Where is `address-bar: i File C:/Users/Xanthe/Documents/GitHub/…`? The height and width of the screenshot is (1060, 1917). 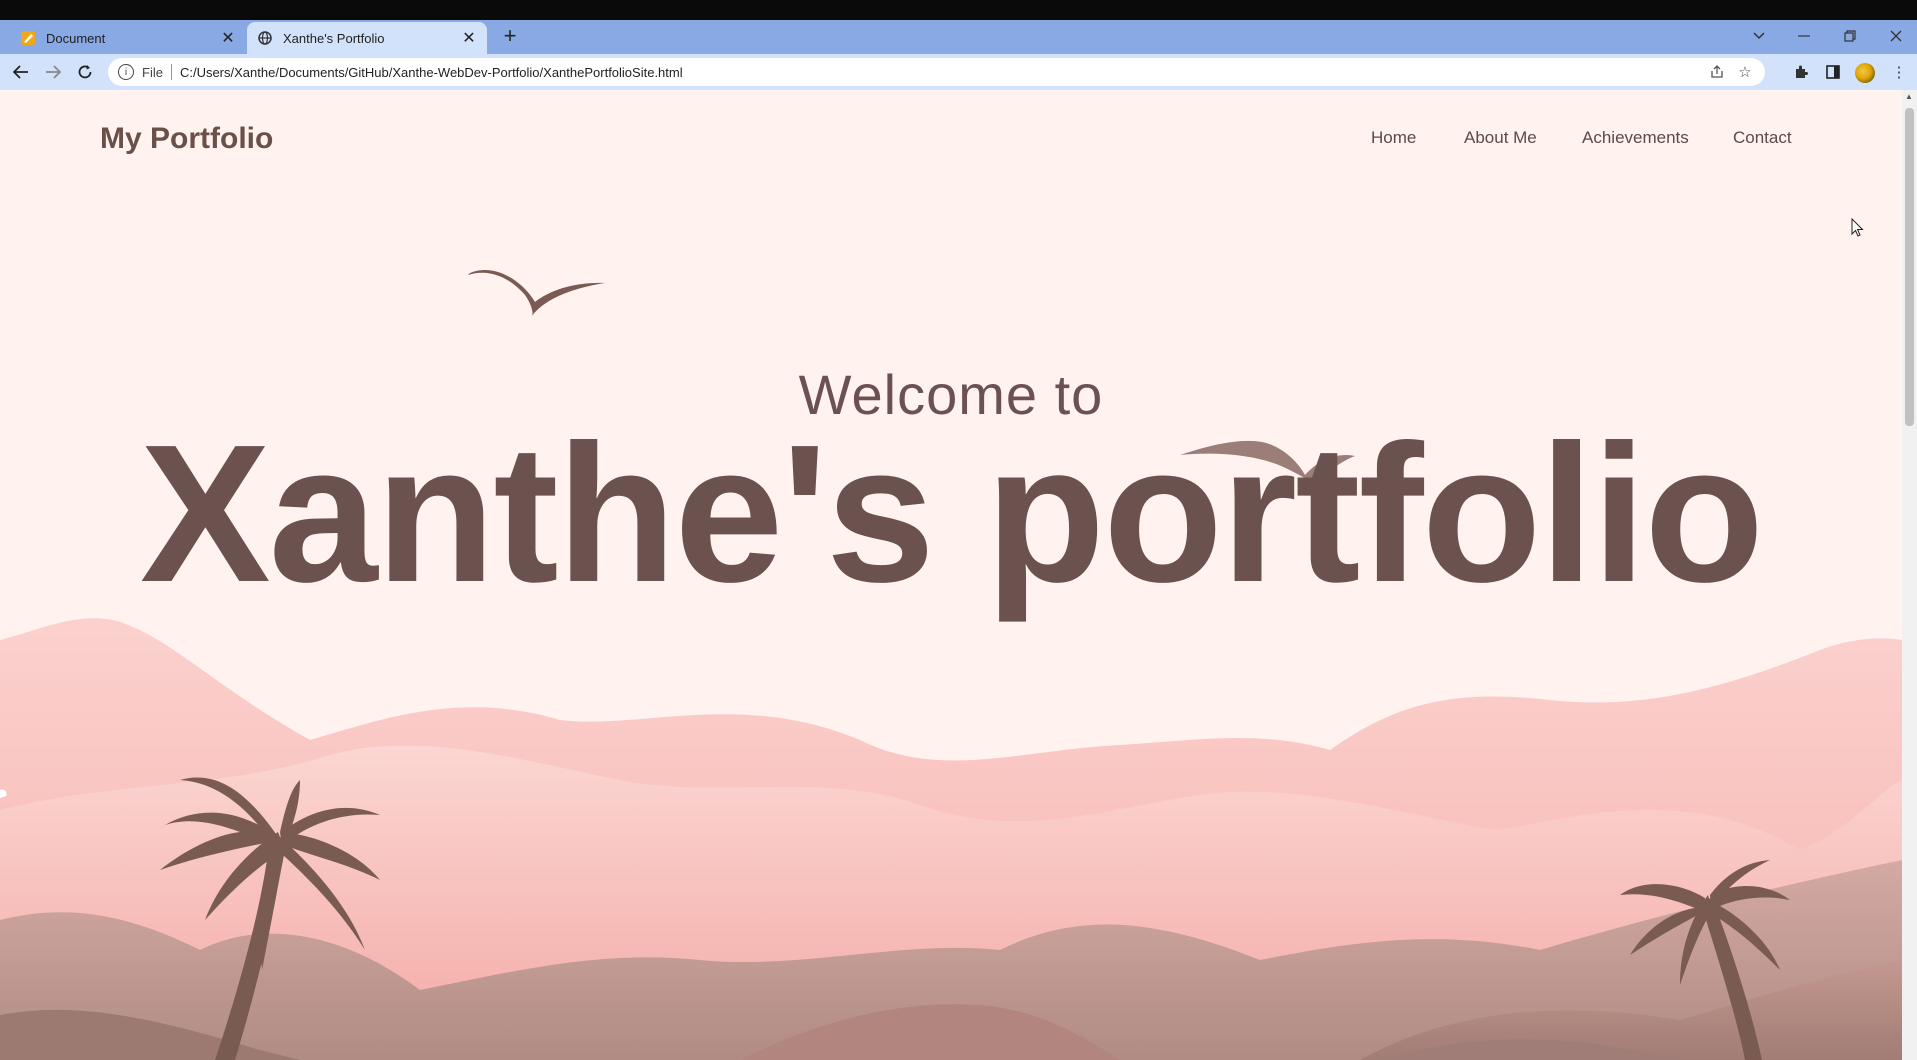 address-bar: i File C:/Users/Xanthe/Documents/GitHub/… is located at coordinates (936, 72).